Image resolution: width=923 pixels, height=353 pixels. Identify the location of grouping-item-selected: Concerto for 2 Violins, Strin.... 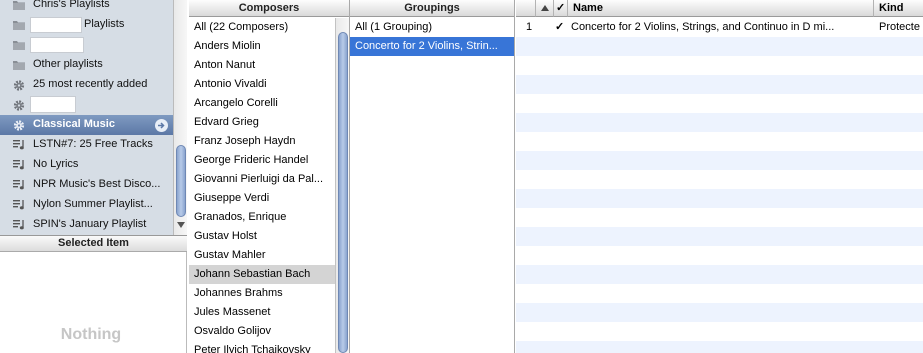
(432, 46).